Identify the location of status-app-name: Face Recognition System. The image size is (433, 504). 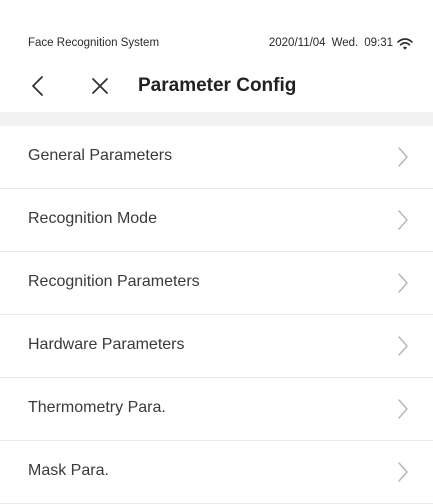
(94, 43).